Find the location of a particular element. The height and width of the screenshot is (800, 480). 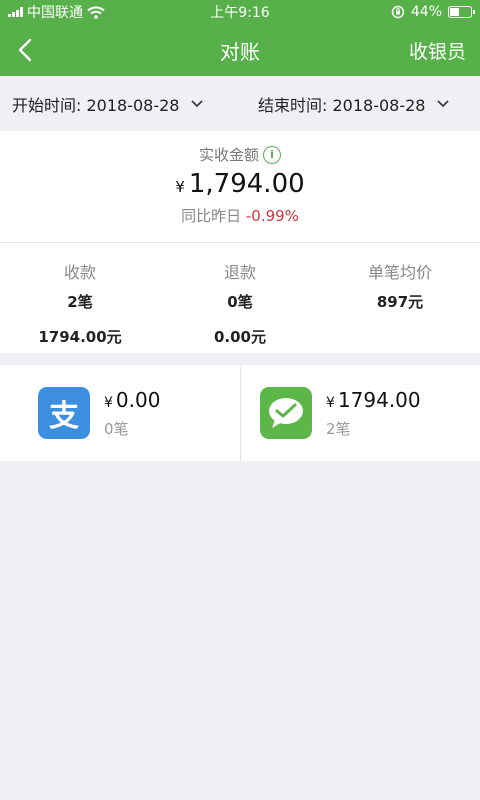

alipay-amount: ¥0.00 is located at coordinates (132, 400).